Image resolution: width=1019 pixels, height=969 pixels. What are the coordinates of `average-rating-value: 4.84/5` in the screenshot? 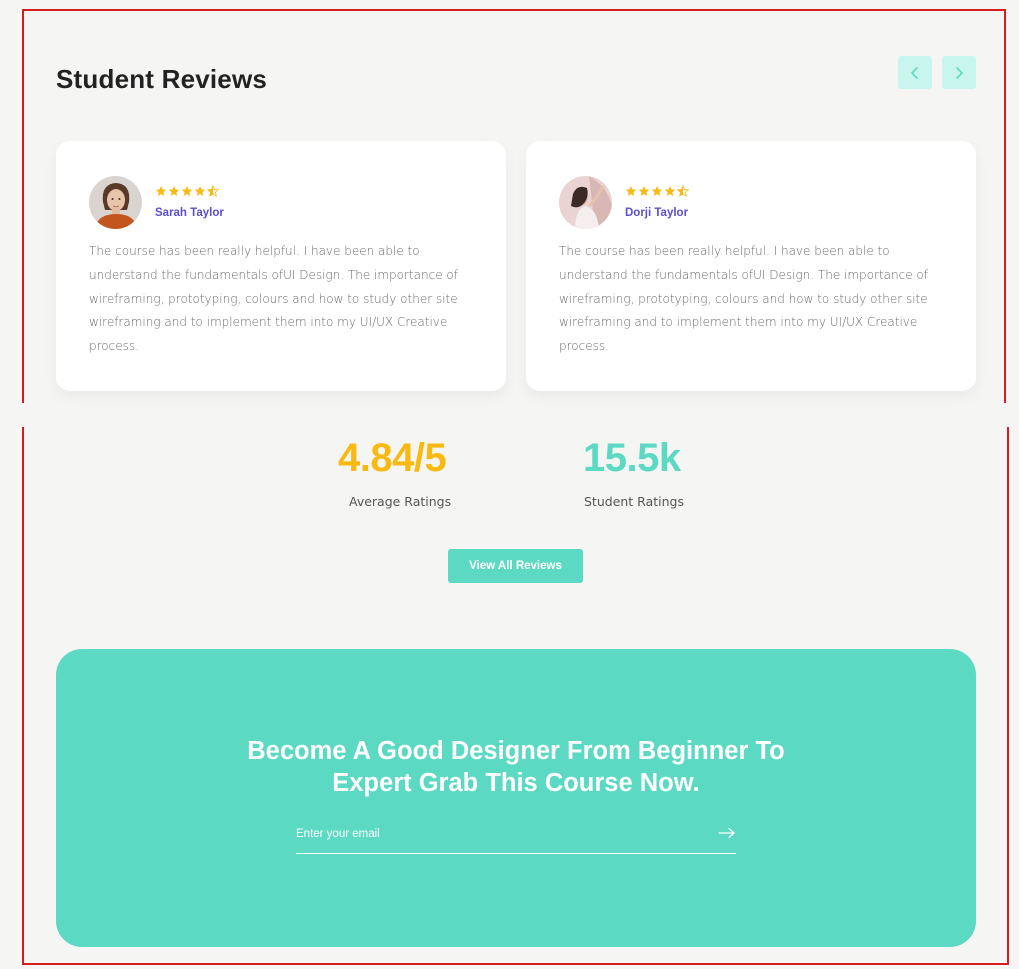 It's located at (392, 458).